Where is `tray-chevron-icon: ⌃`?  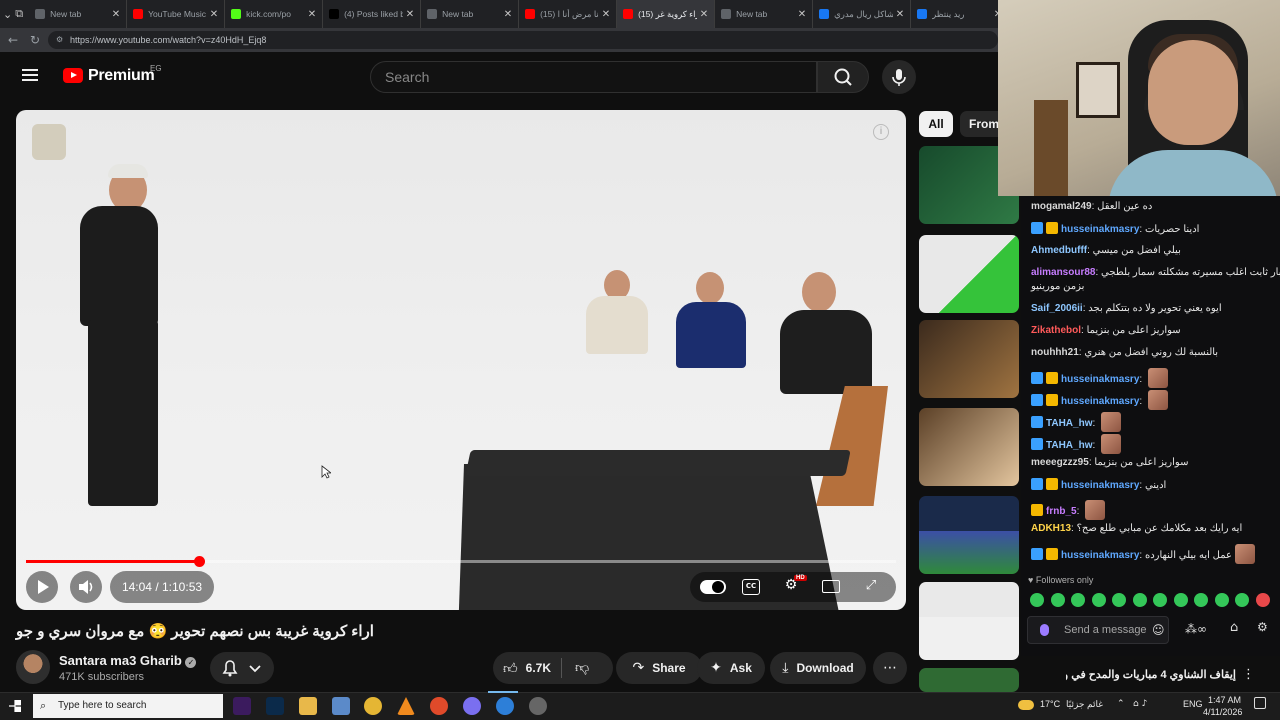
tray-chevron-icon: ⌃ is located at coordinates (1121, 704).